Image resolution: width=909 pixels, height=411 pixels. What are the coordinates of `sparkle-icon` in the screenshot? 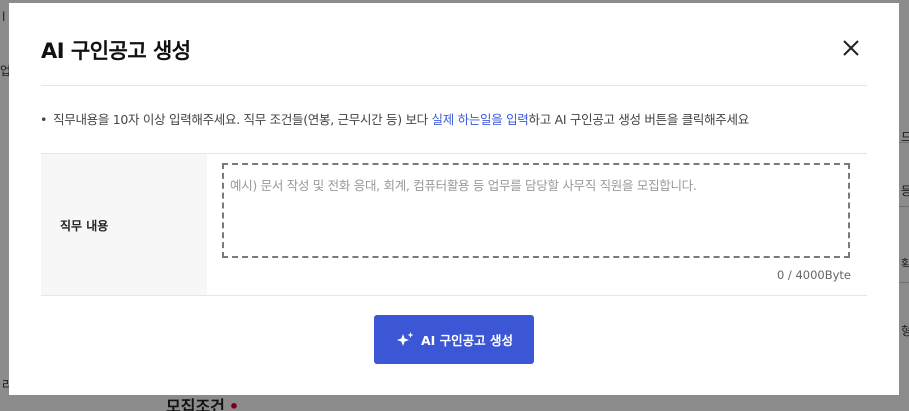 It's located at (405, 340).